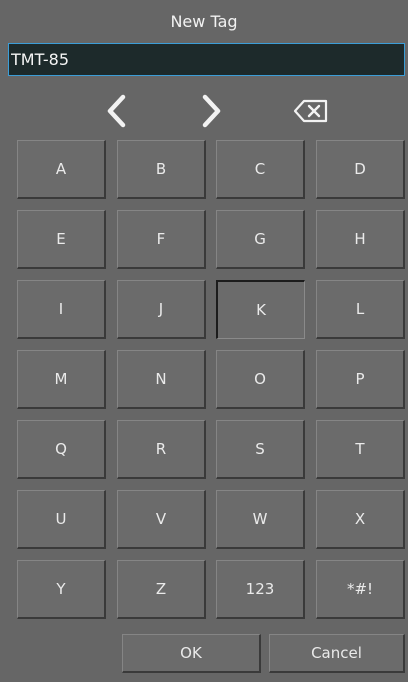 The image size is (408, 682). What do you see at coordinates (260, 379) in the screenshot?
I see `key-button: O` at bounding box center [260, 379].